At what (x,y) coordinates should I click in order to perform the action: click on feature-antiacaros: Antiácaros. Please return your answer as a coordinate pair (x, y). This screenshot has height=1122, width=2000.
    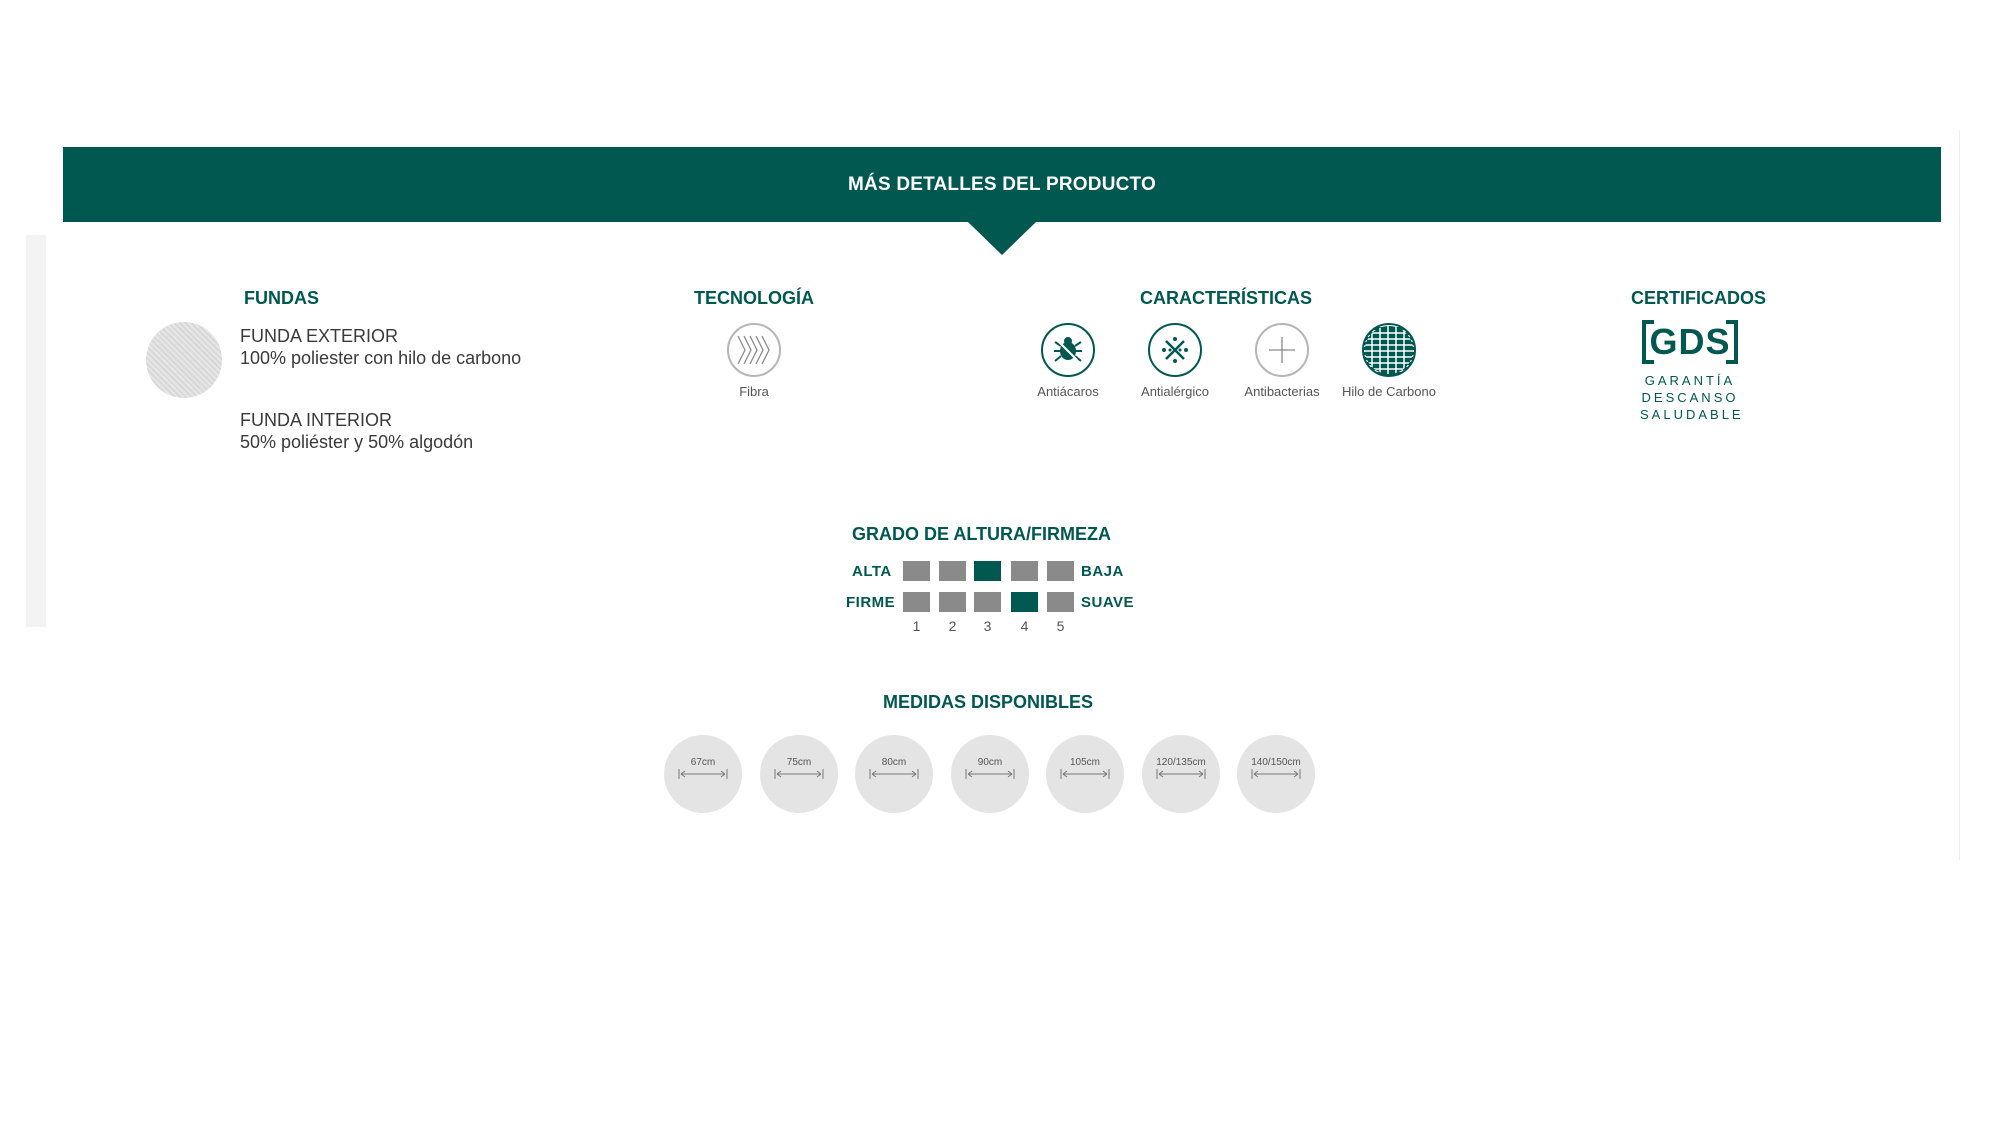
    Looking at the image, I should click on (1068, 362).